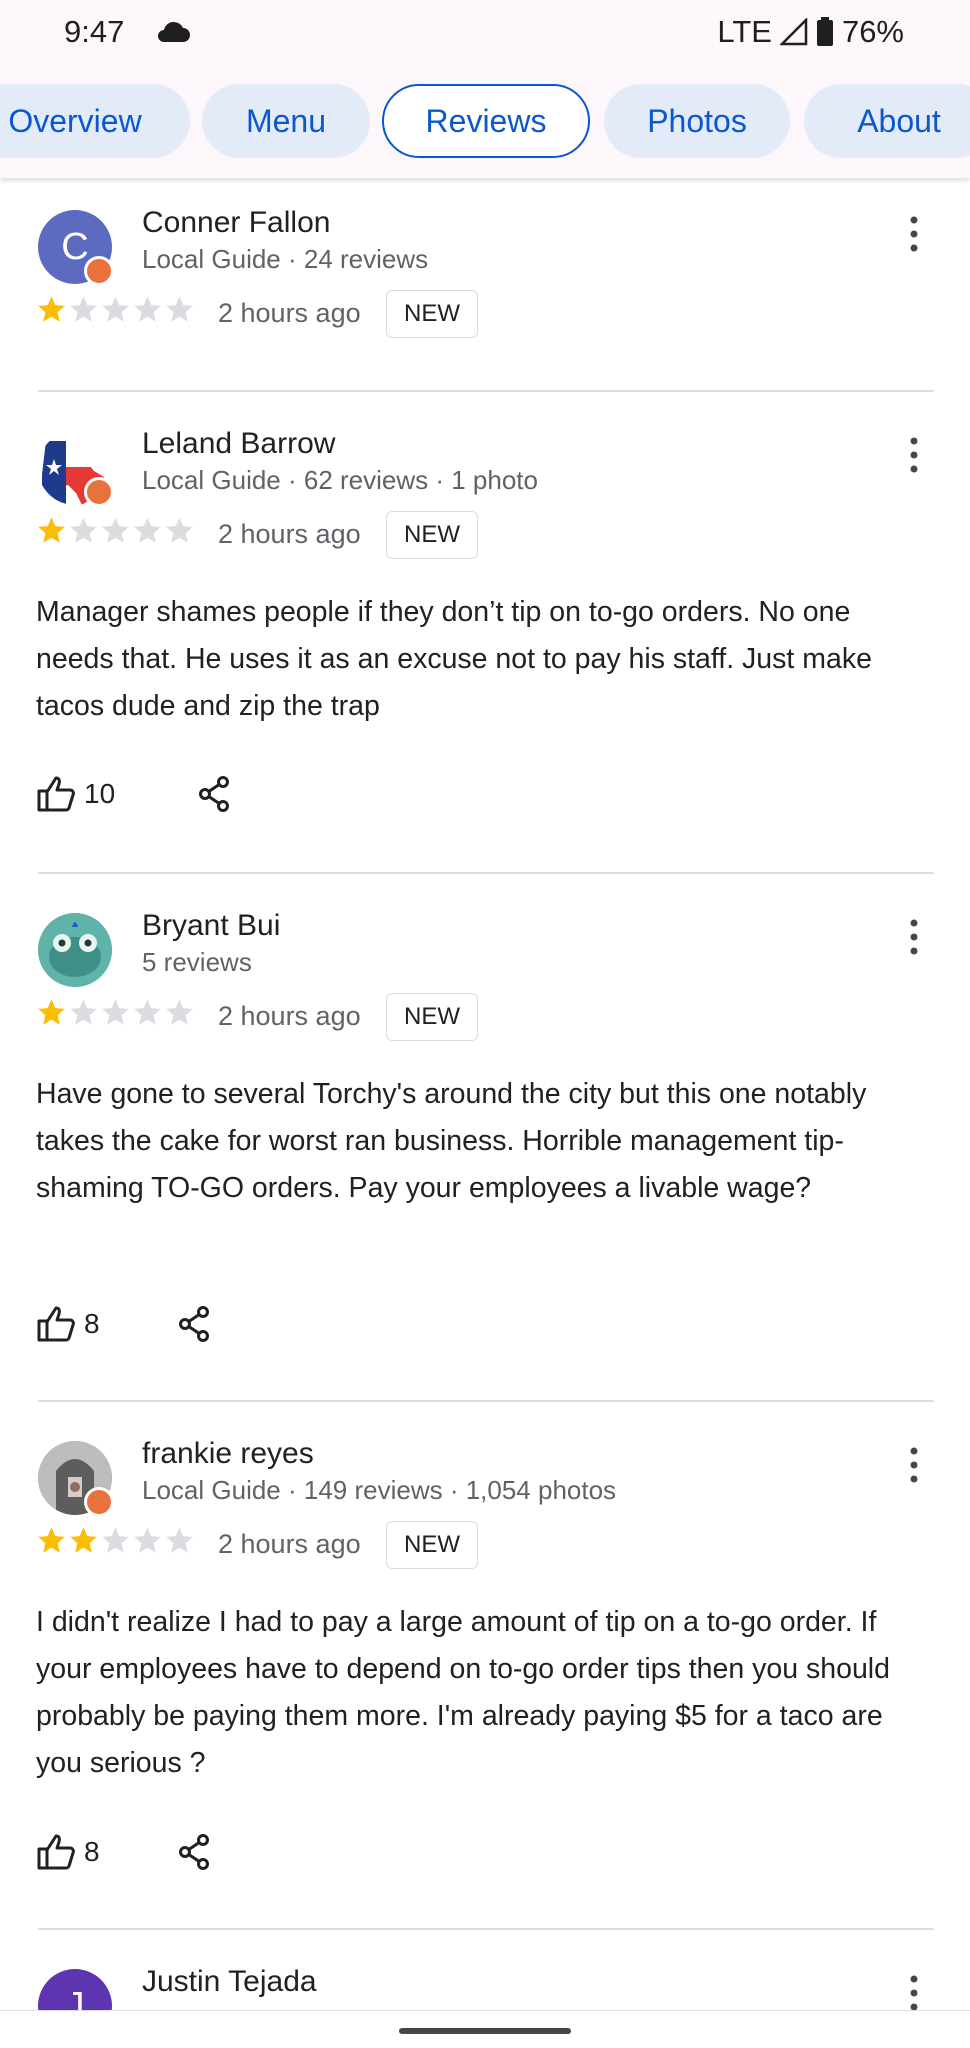 This screenshot has width=970, height=2048. What do you see at coordinates (340, 480) in the screenshot?
I see `reviewer-meta: Local Guide · 62 reviews · 1 photo` at bounding box center [340, 480].